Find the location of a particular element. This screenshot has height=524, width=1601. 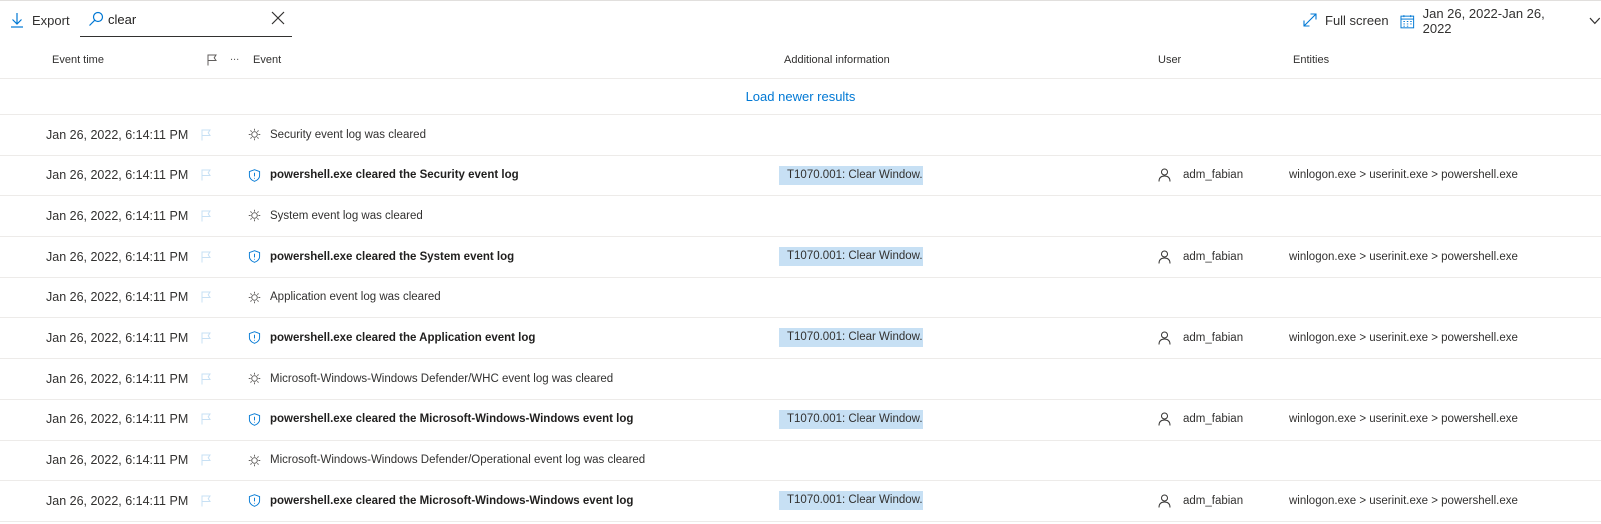

calendar-icon is located at coordinates (1407, 21).